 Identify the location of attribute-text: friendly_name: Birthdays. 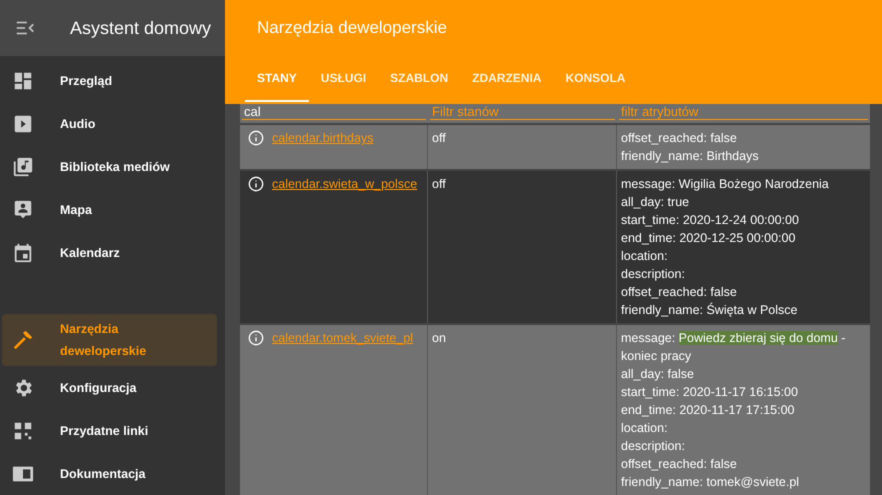
(690, 156).